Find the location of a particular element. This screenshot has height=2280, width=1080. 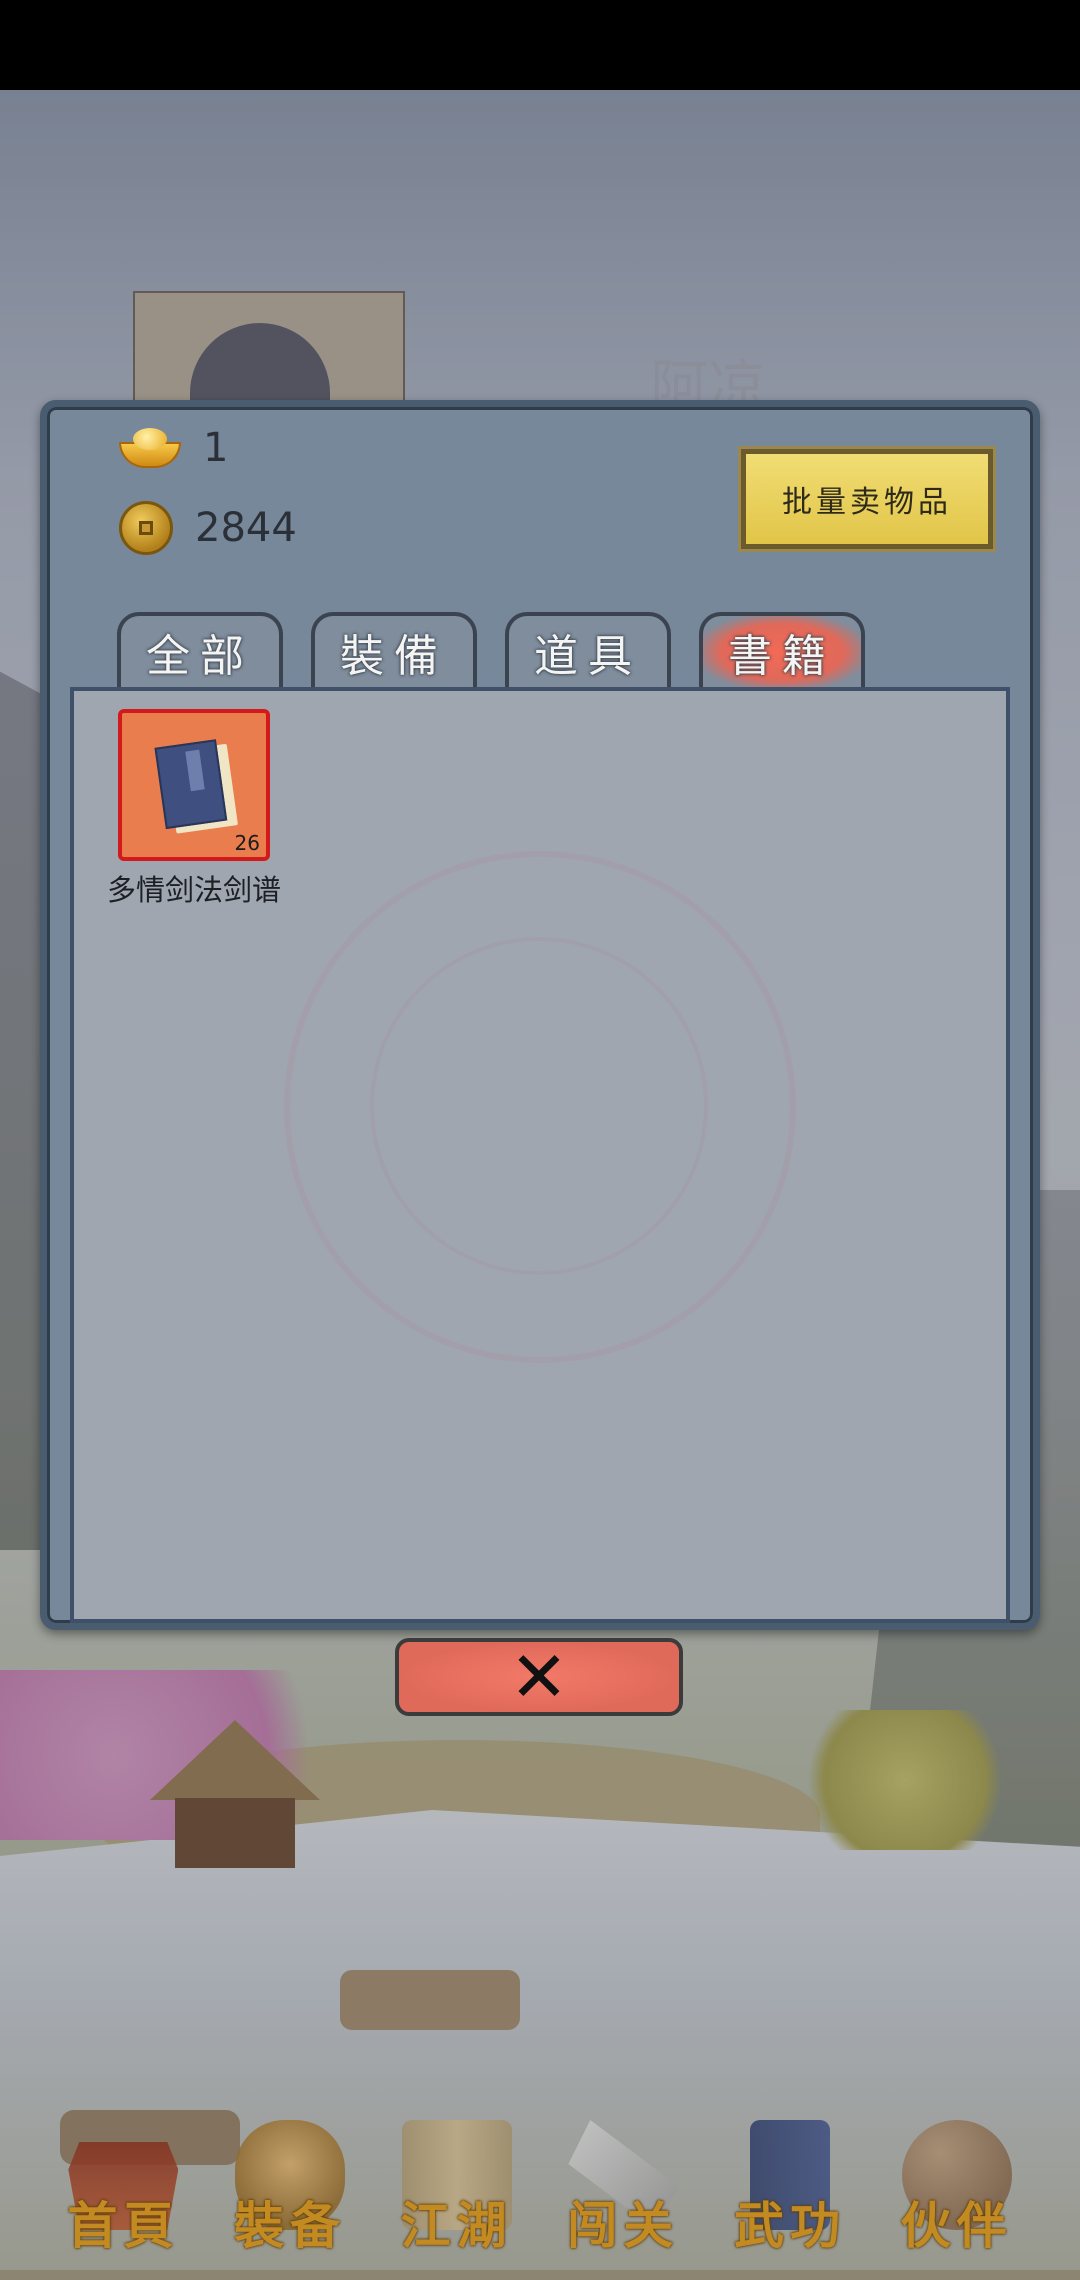

nav-jianghu: 江湖 is located at coordinates (457, 2190).